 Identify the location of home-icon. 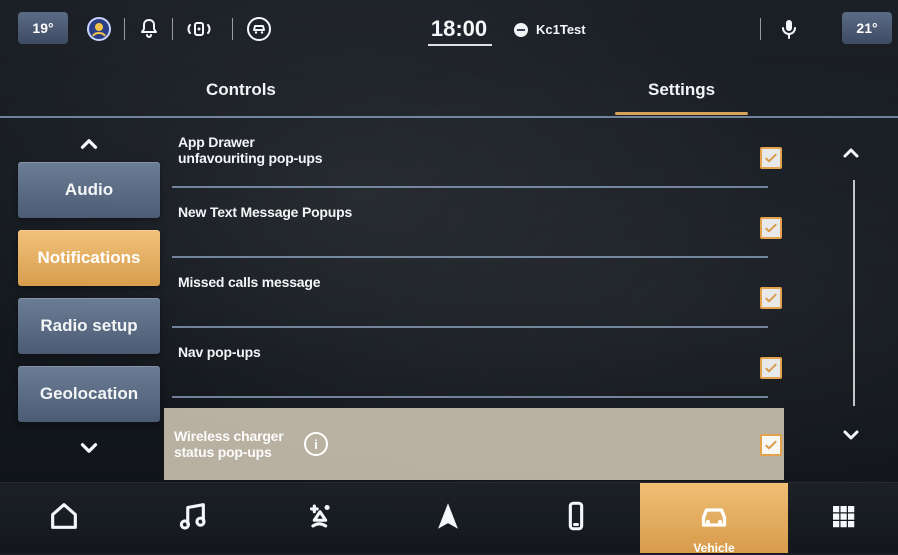
(64, 518).